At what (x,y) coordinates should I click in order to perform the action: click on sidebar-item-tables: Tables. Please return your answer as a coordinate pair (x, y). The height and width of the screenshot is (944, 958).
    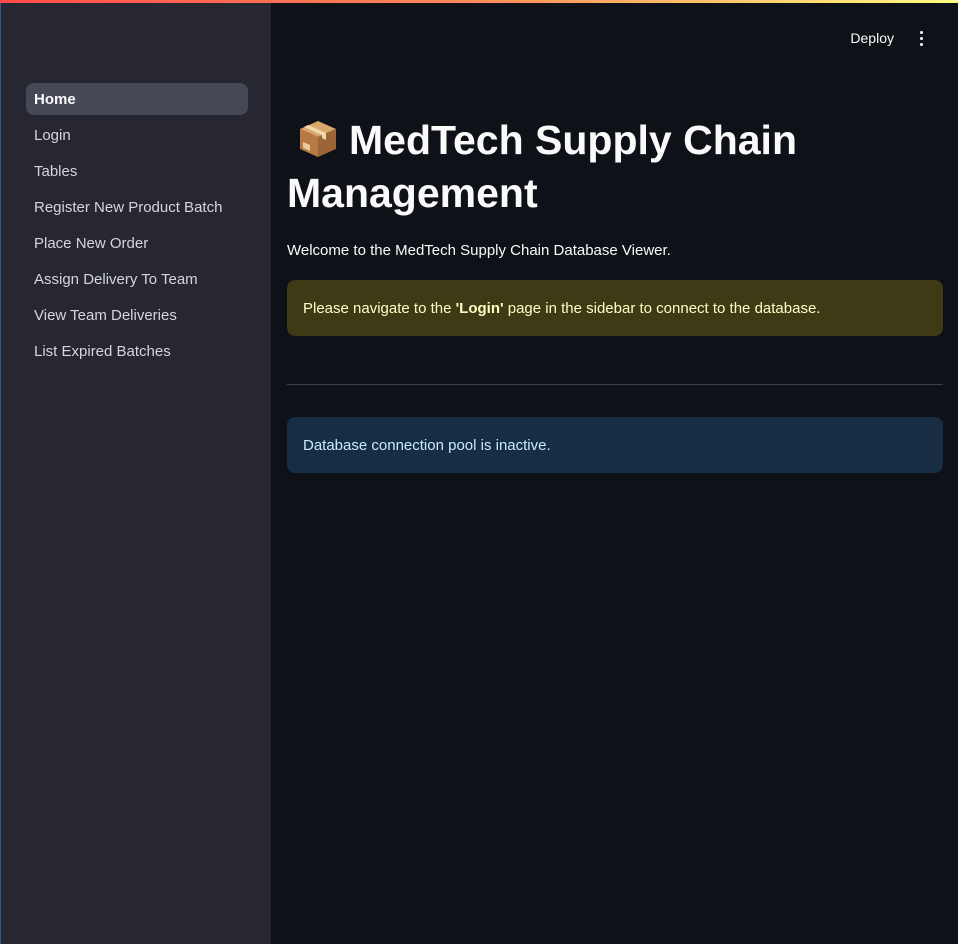
    Looking at the image, I should click on (137, 171).